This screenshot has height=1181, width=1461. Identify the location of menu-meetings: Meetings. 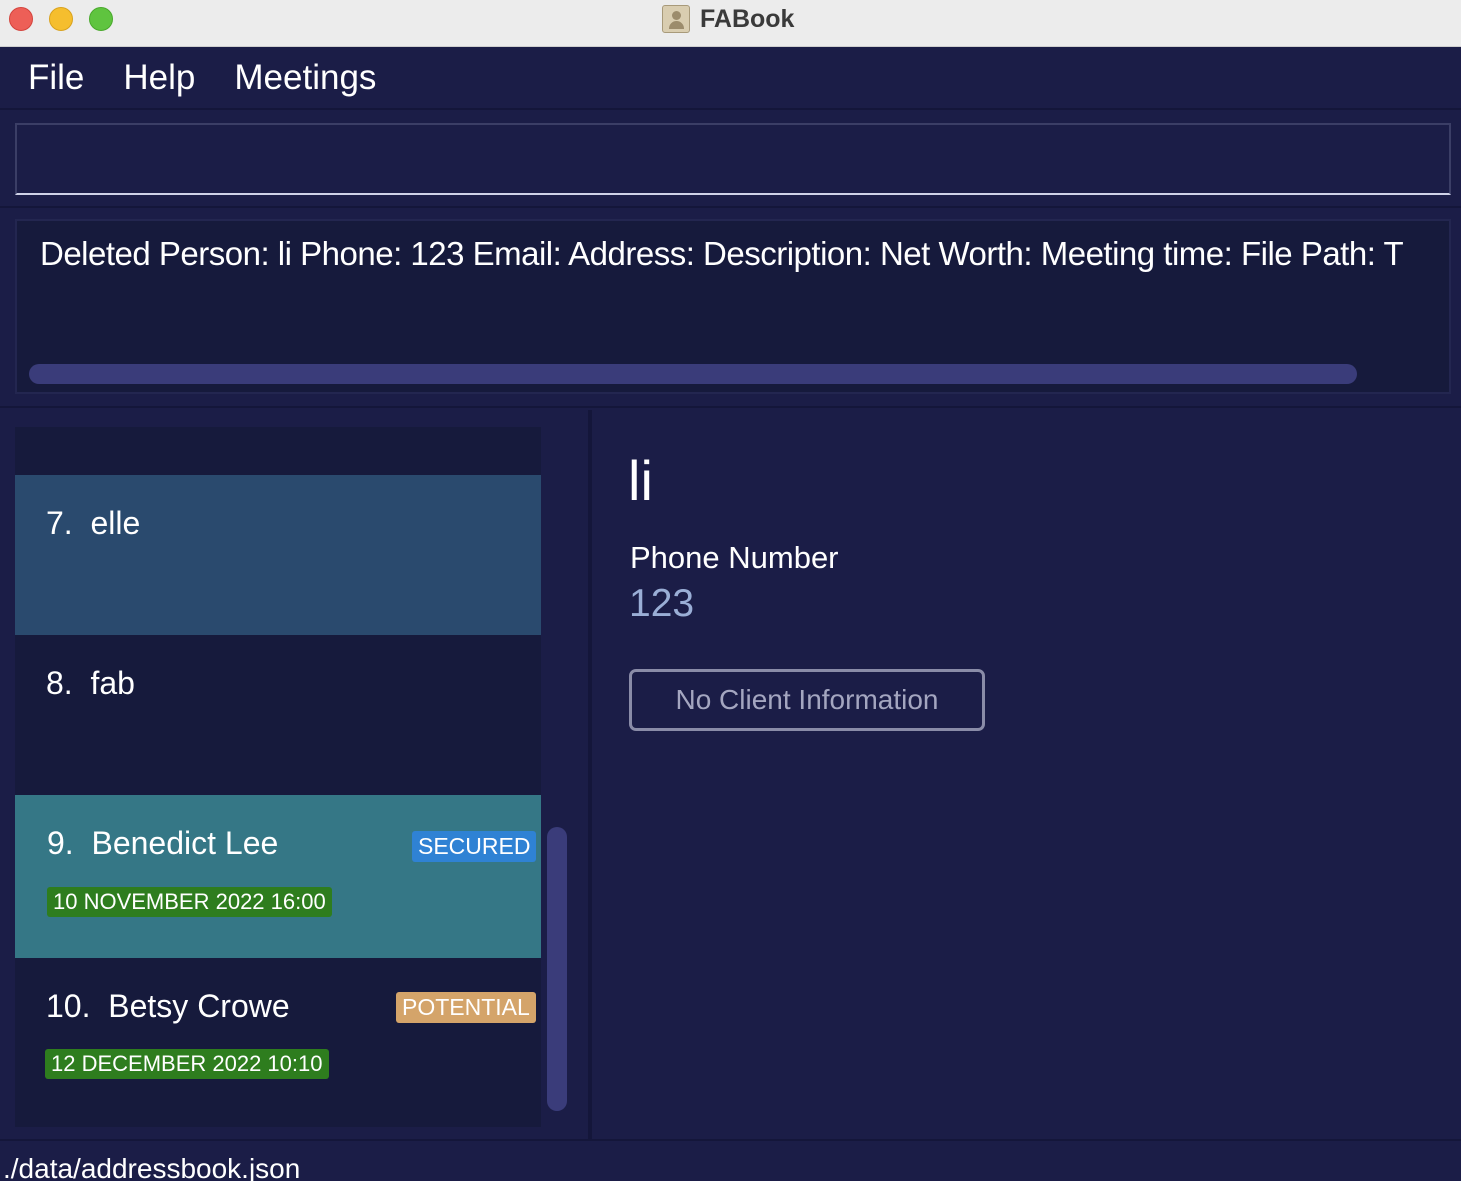
(304, 78).